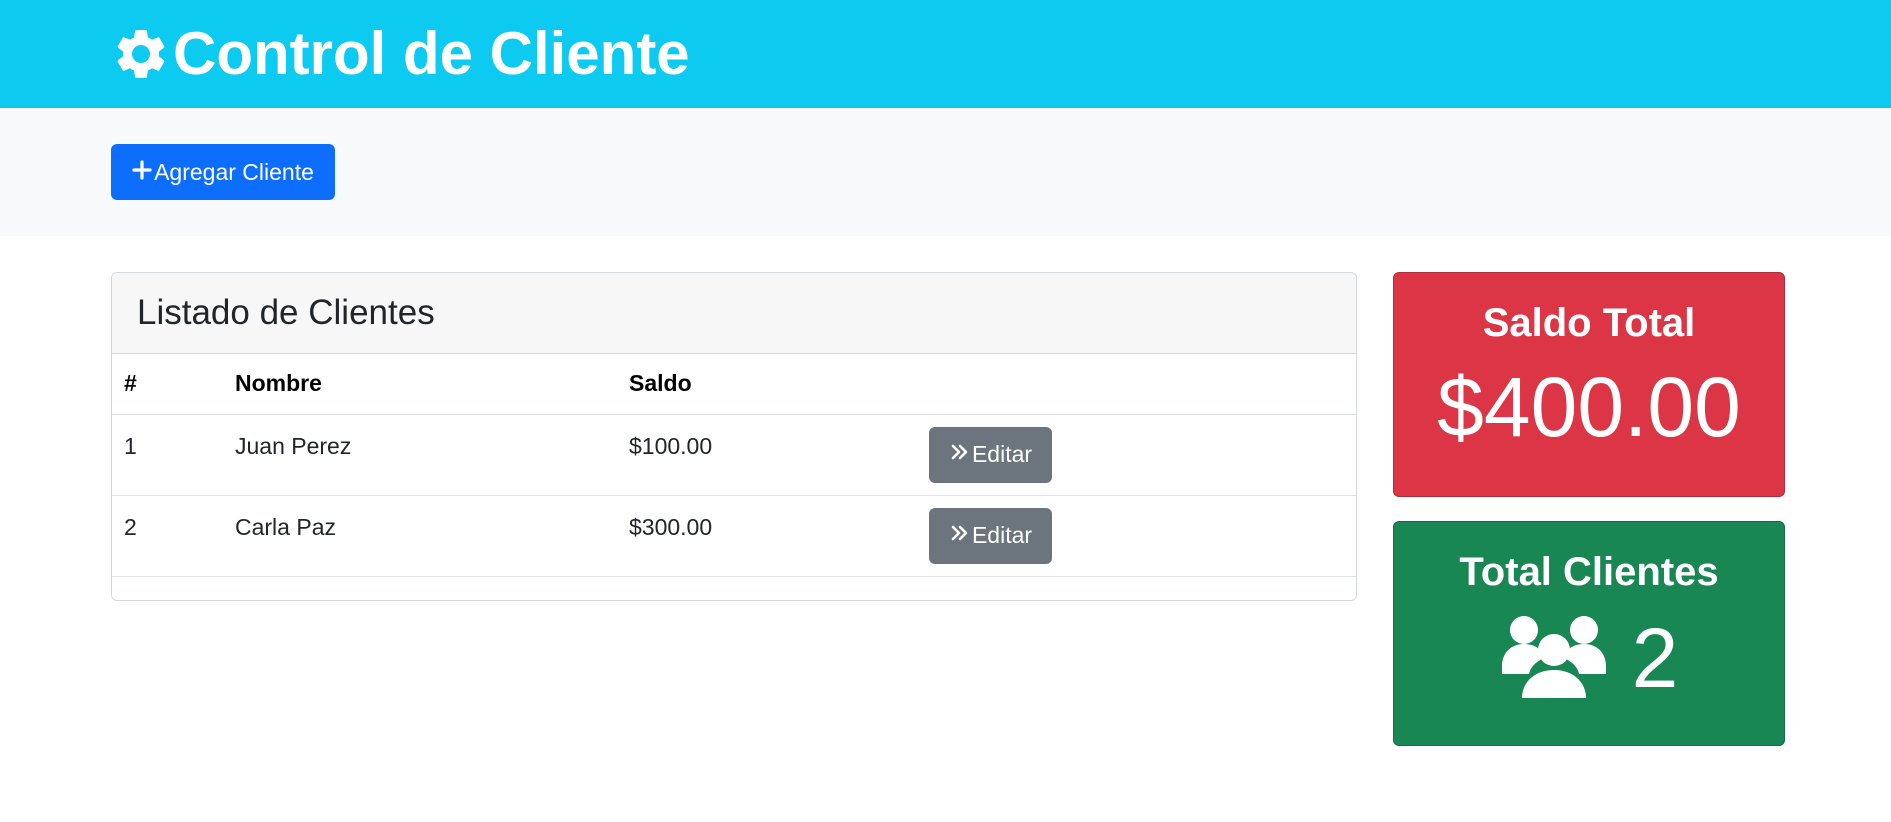  Describe the element at coordinates (734, 313) in the screenshot. I see `clients-card-header: Listado de Clientes` at that location.